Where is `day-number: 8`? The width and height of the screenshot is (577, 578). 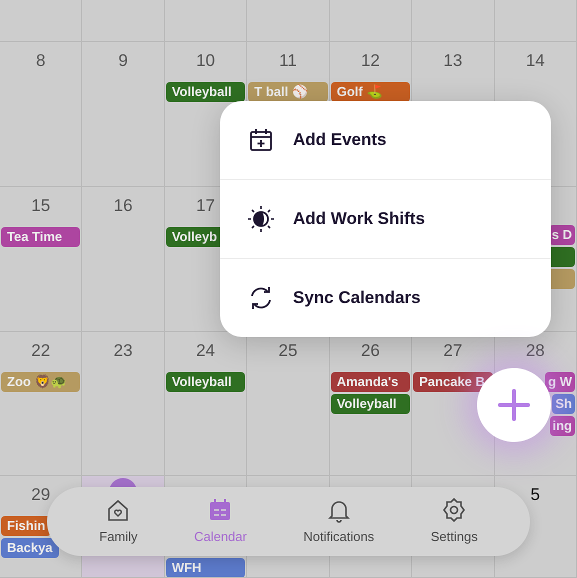 day-number: 8 is located at coordinates (41, 61).